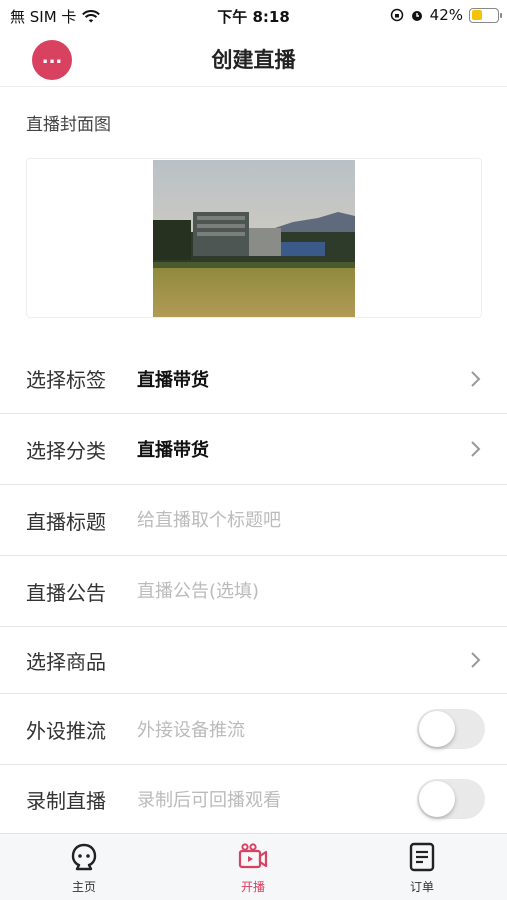  I want to click on record-toggle, so click(451, 799).